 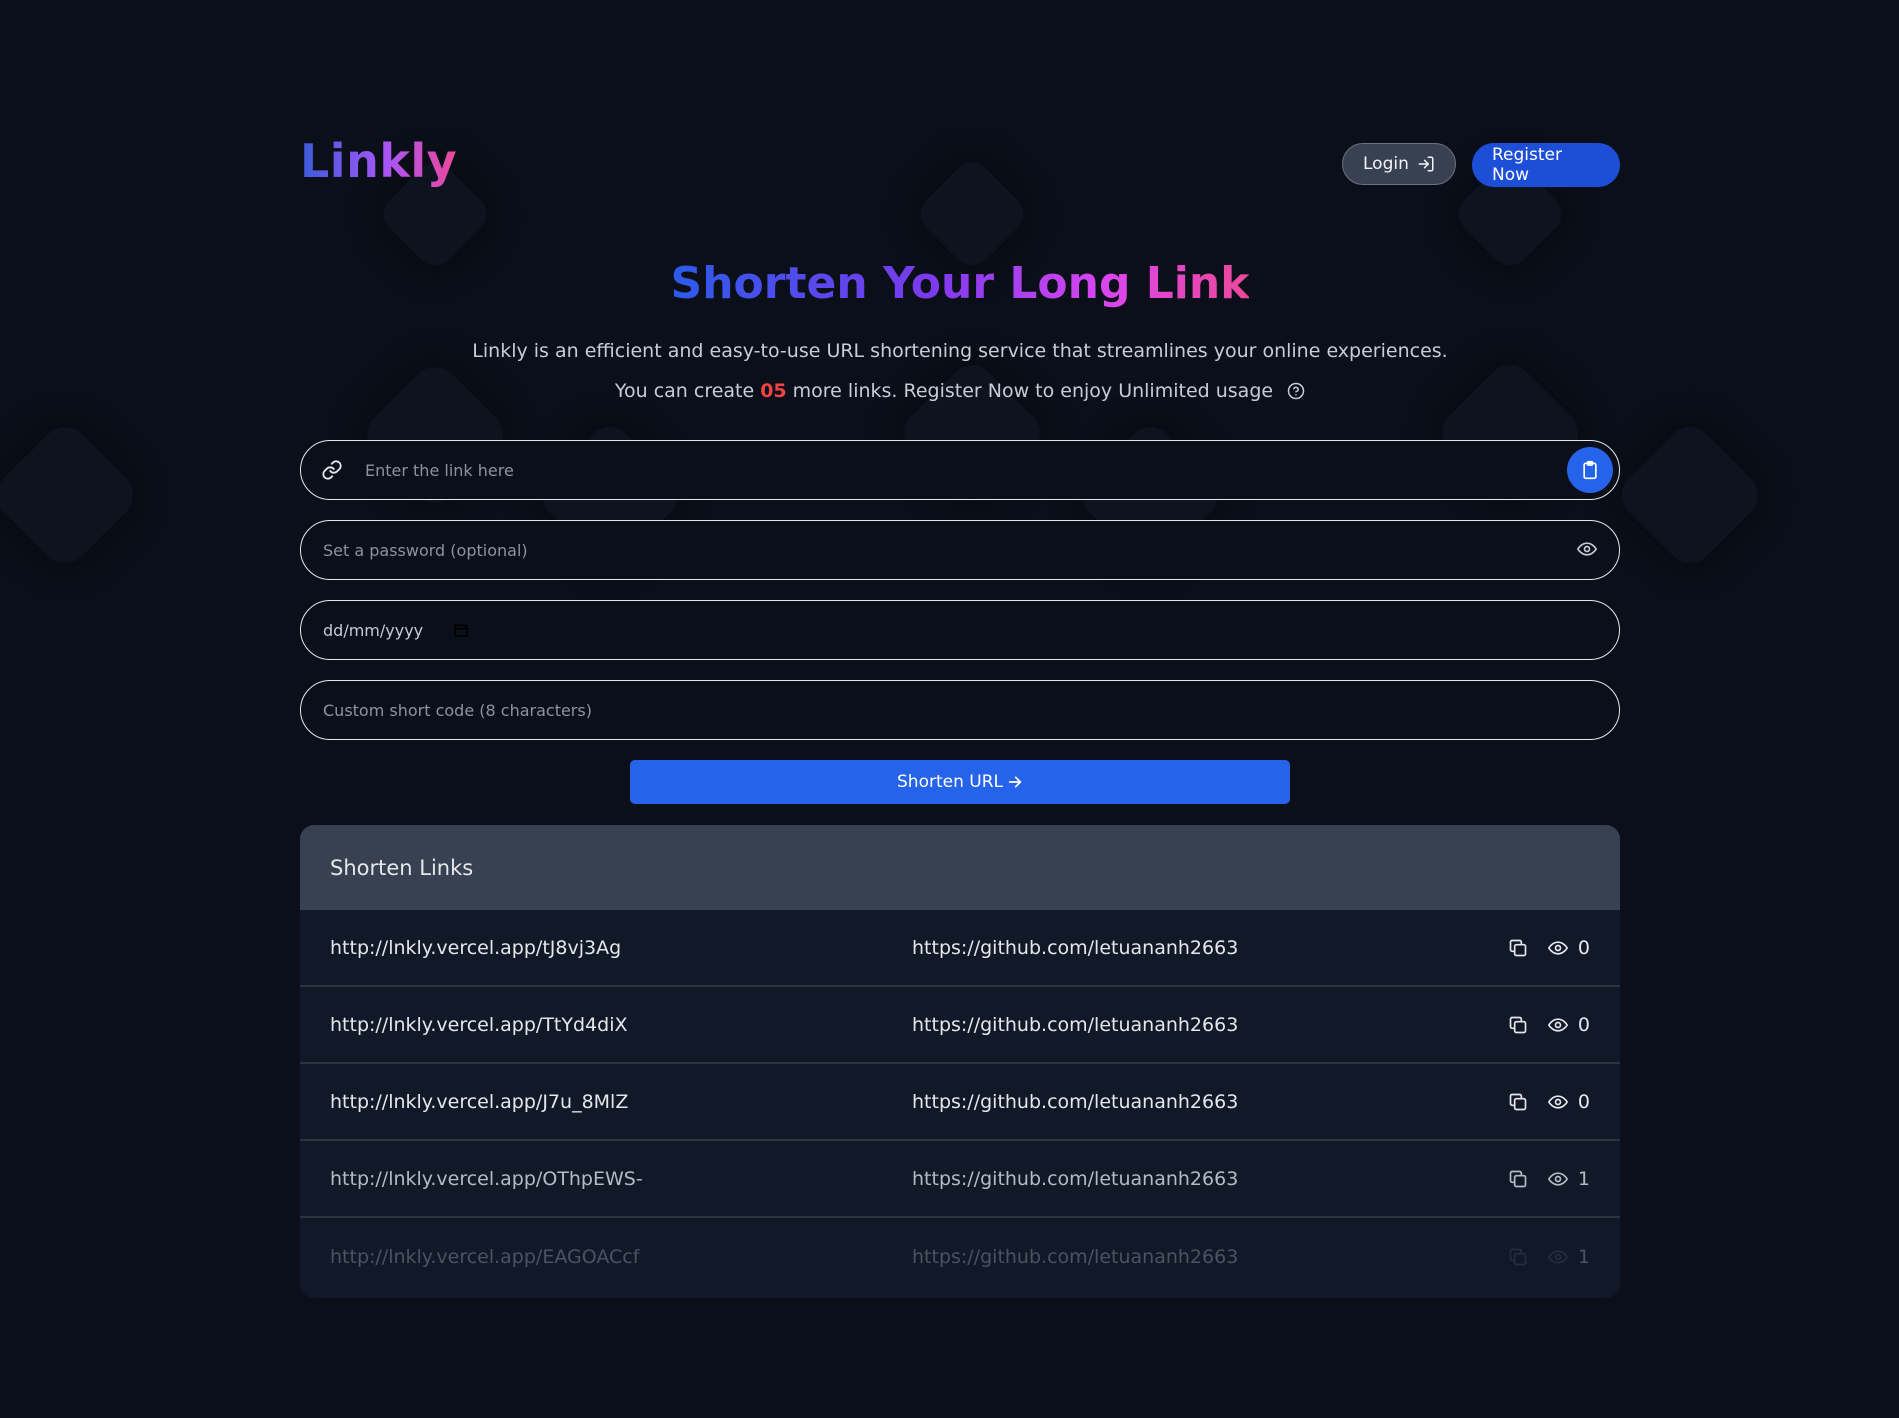 I want to click on short-link: http://lnkly.vercel.app/OThpEWS-, so click(x=621, y=1179).